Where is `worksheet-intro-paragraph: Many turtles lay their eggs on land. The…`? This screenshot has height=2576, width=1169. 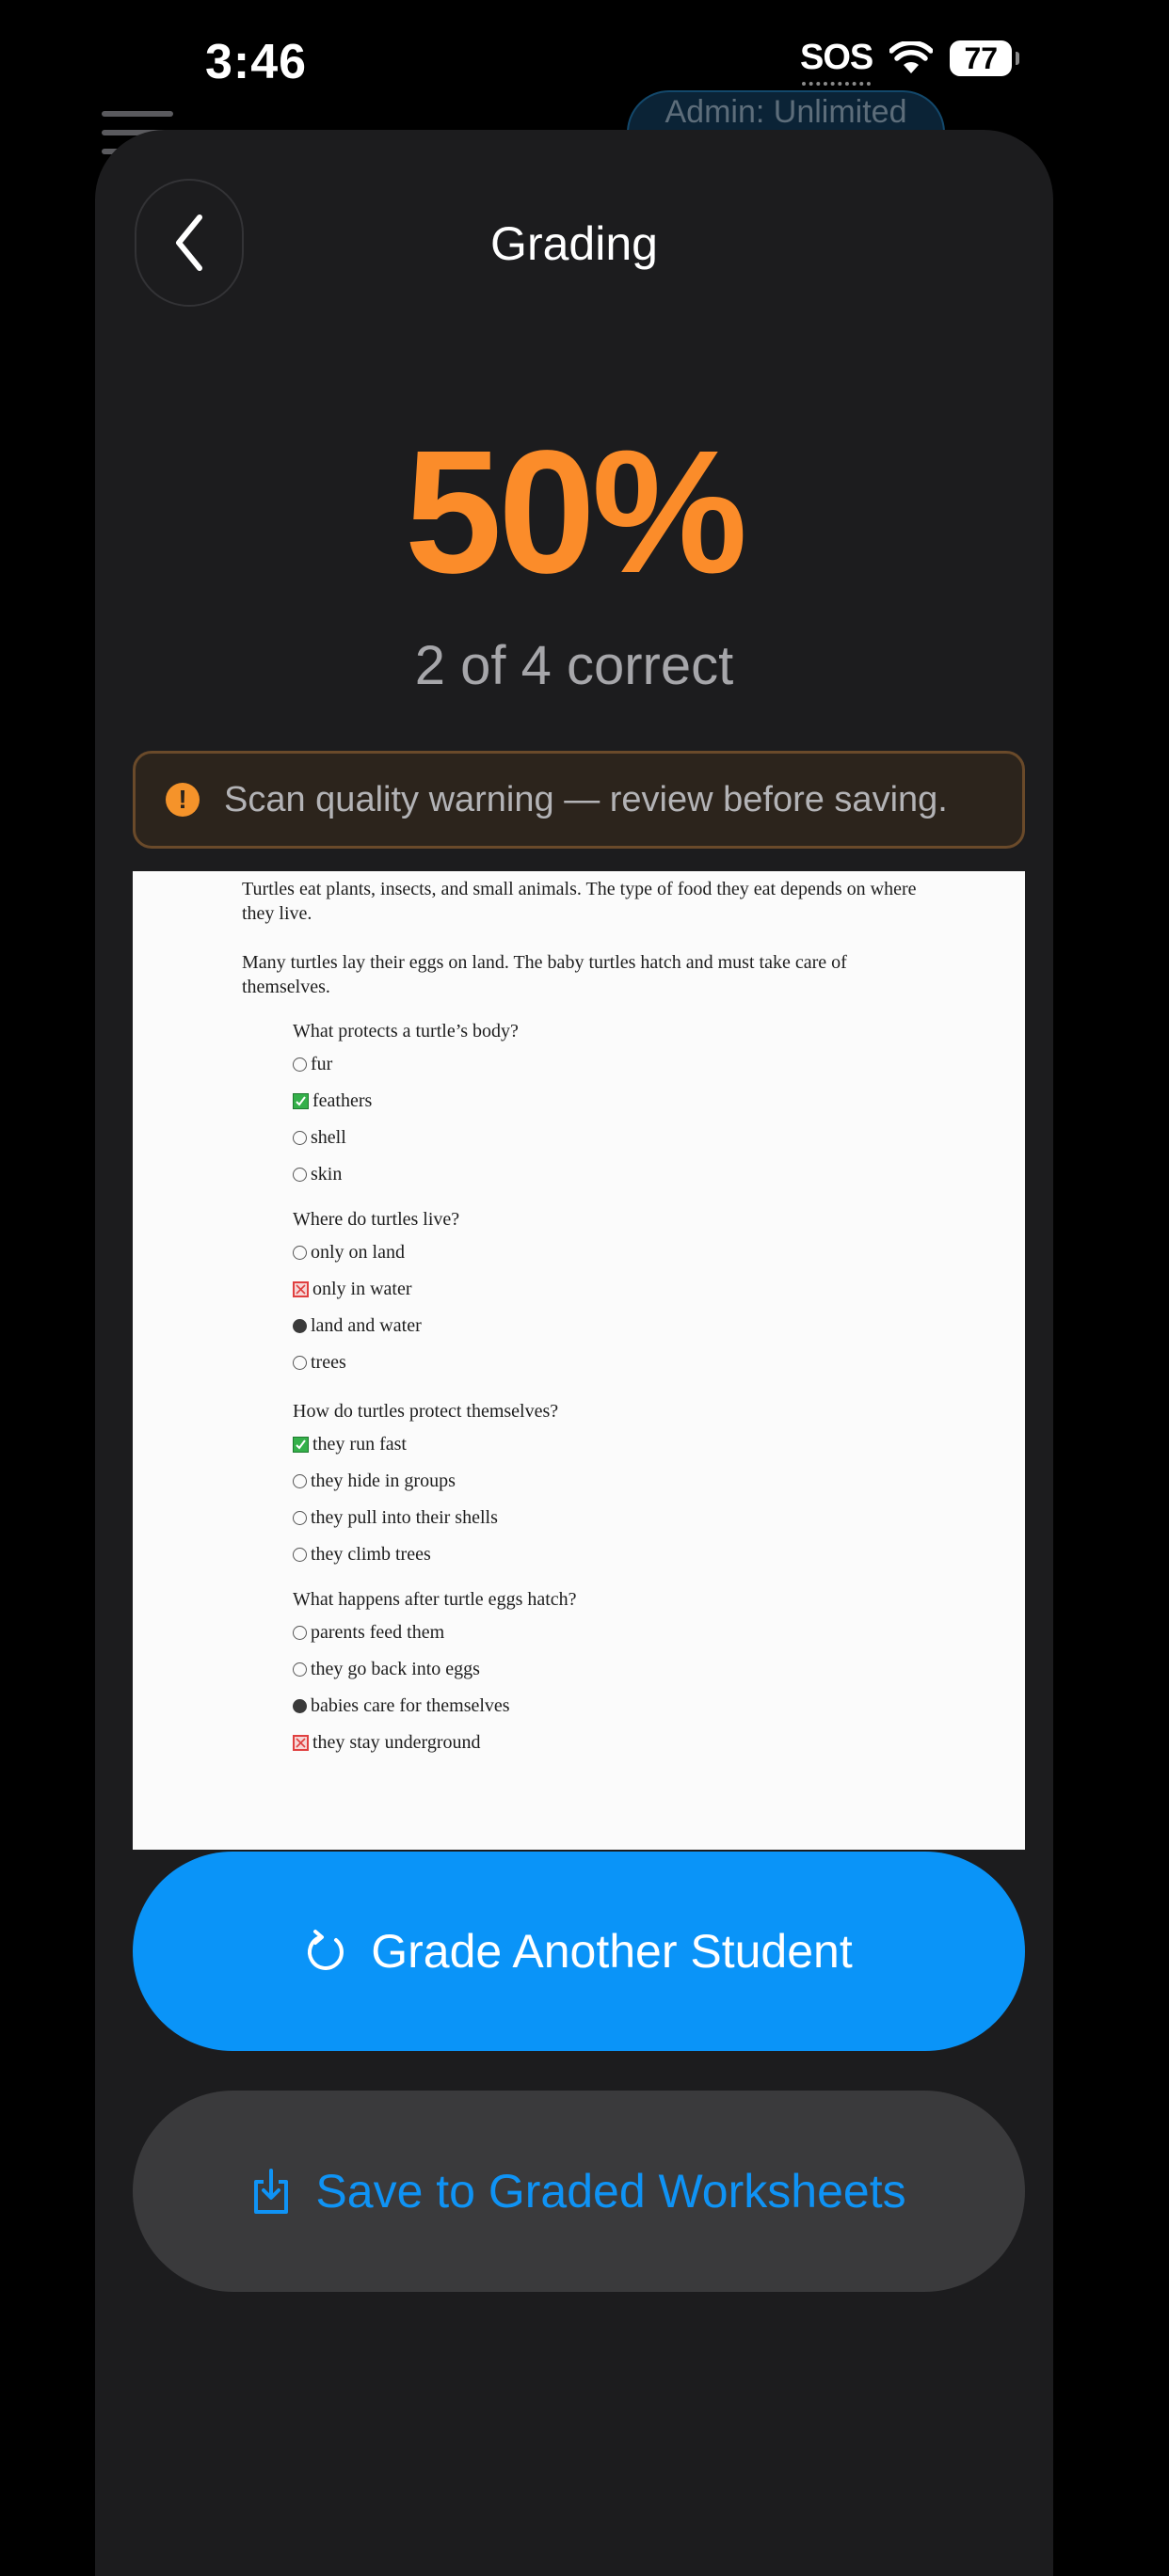
worksheet-intro-paragraph: Many turtles lay their eggs on land. The… is located at coordinates (544, 974).